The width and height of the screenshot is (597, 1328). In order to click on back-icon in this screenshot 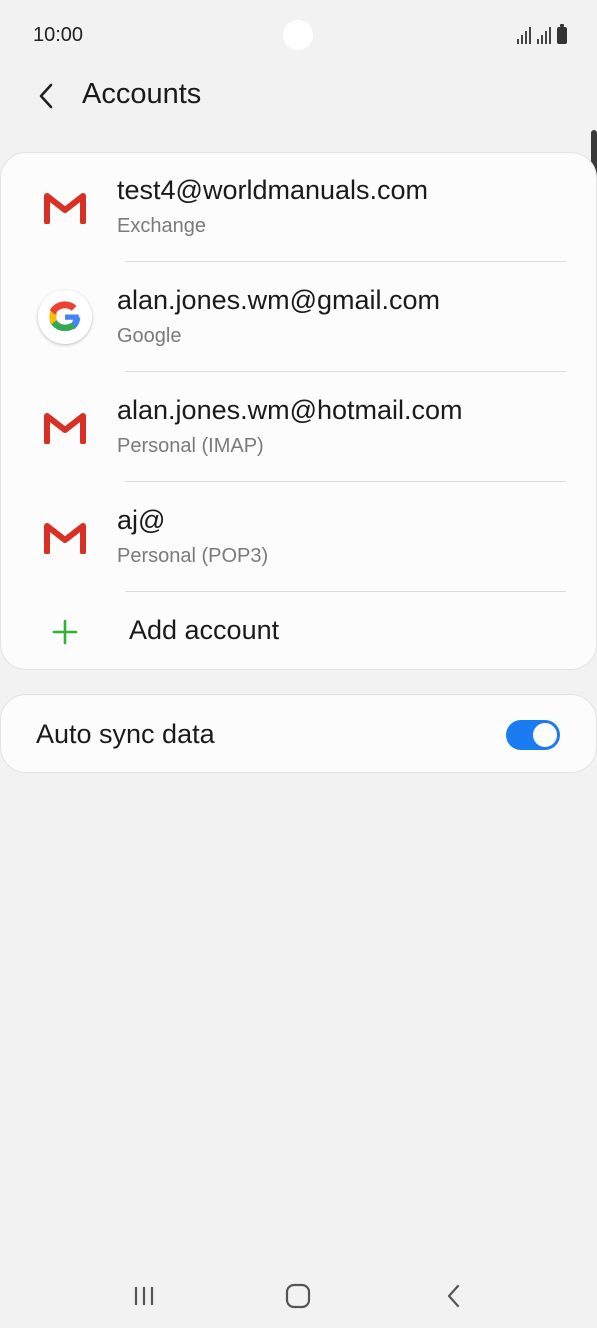, I will do `click(453, 1296)`.